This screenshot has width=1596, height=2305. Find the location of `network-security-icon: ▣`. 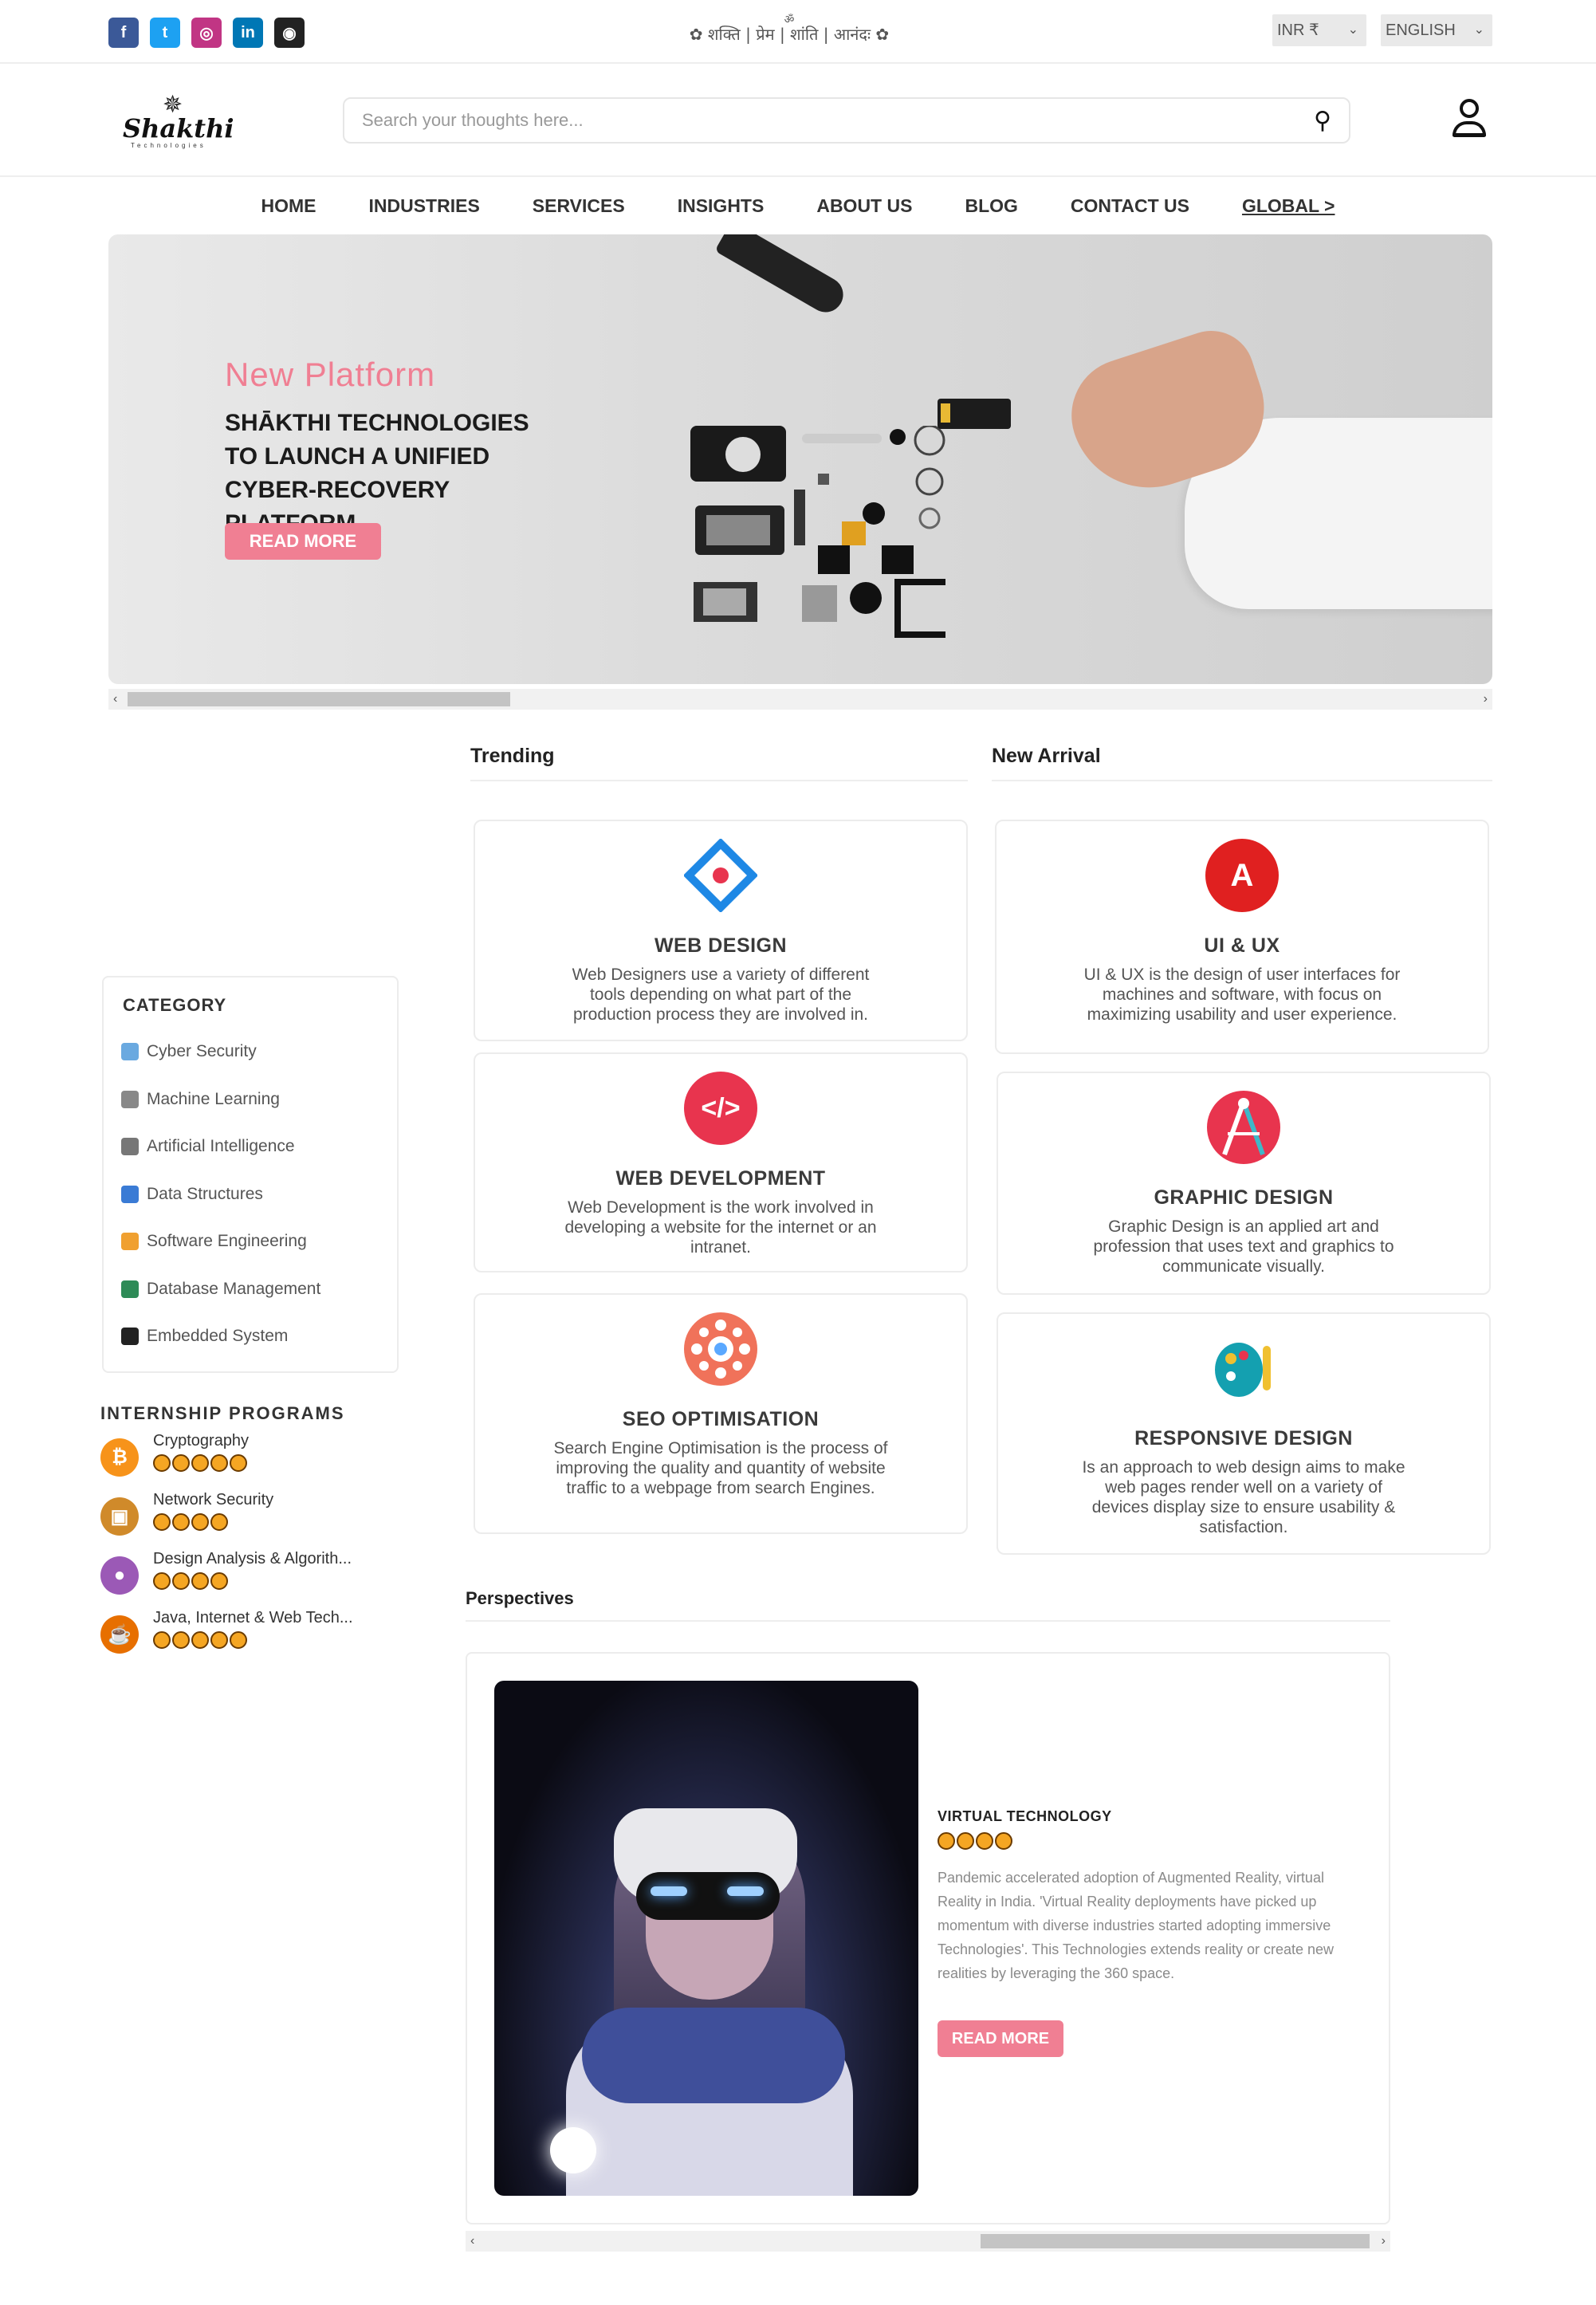

network-security-icon: ▣ is located at coordinates (119, 1517).